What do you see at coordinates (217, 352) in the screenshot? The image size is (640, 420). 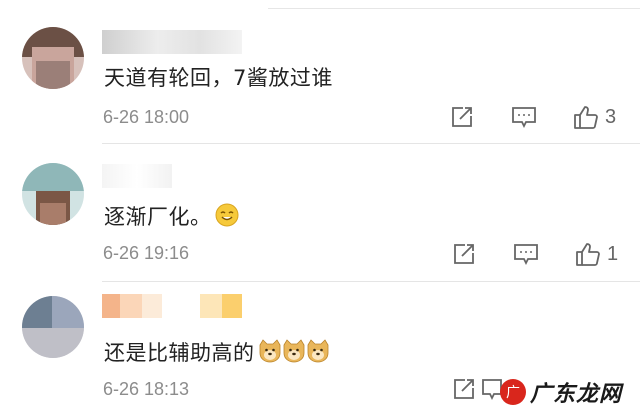 I see `comment-text: 还是比辅助高的` at bounding box center [217, 352].